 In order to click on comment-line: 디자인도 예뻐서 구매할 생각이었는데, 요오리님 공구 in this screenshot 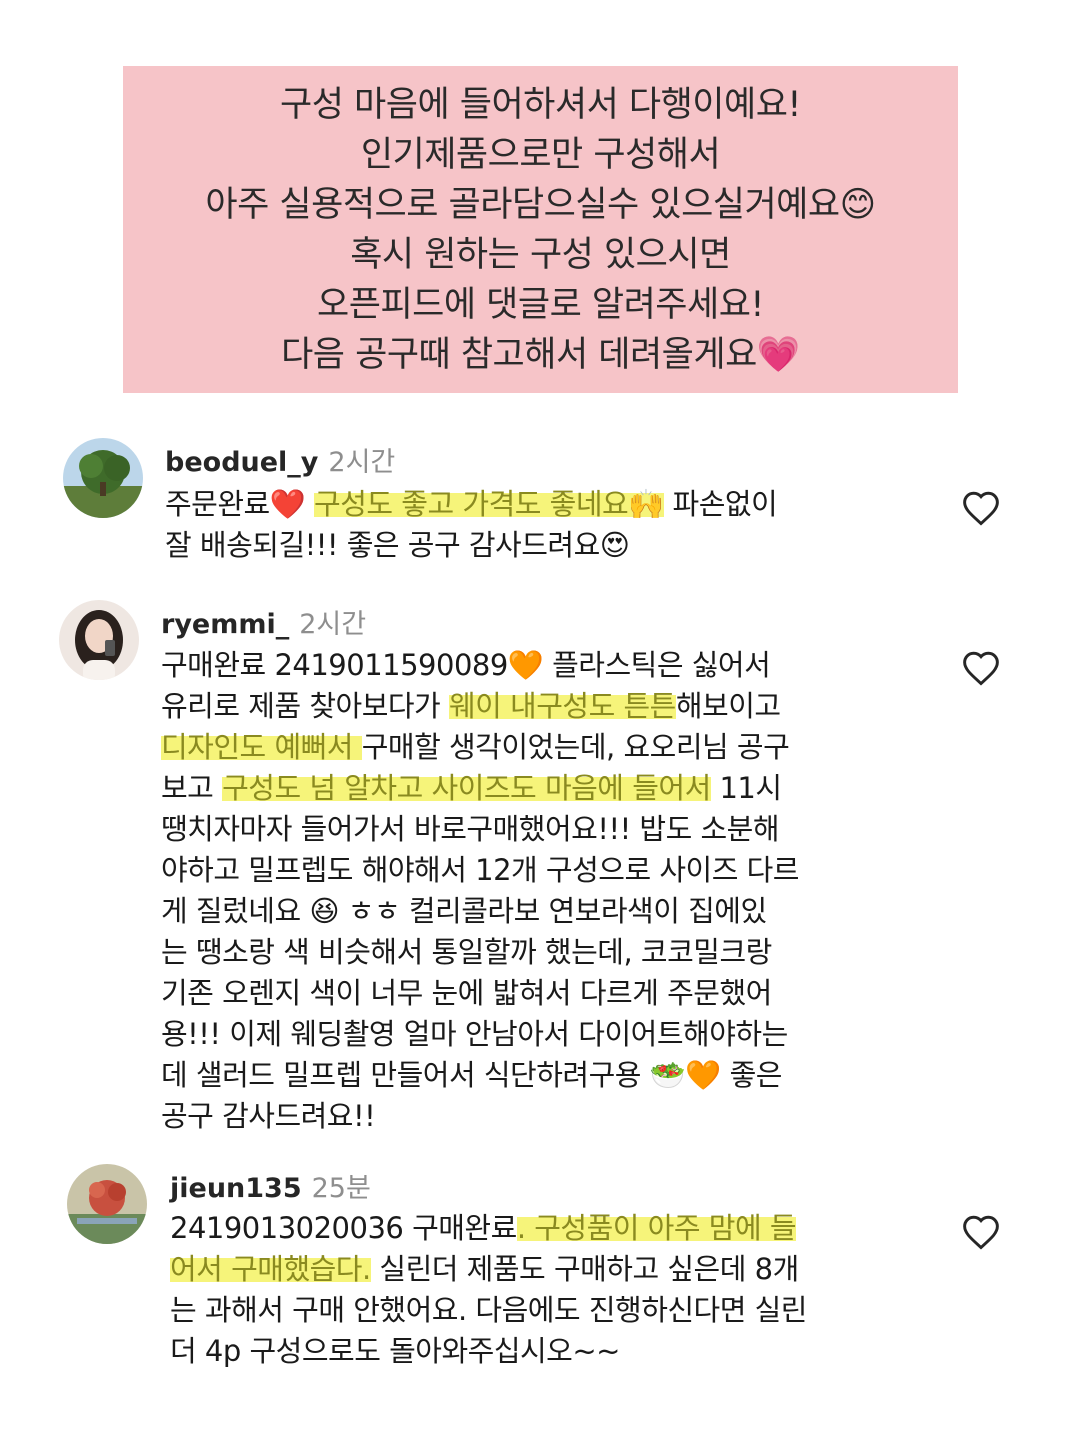, I will do `click(480, 747)`.